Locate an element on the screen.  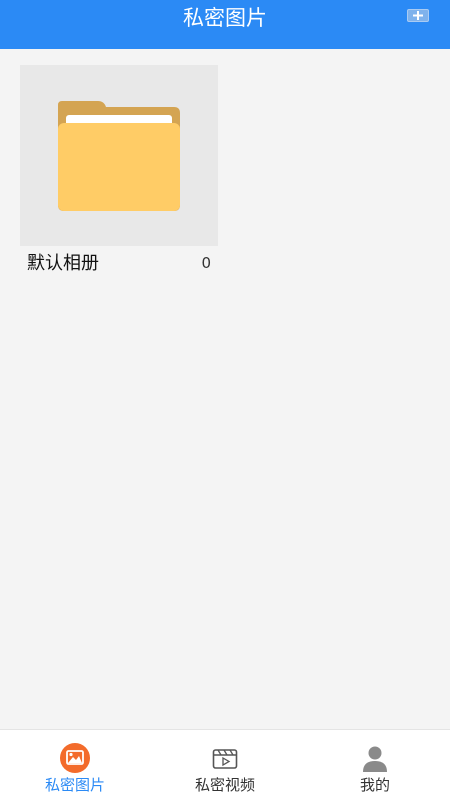
album-photo-count: 0 is located at coordinates (206, 263).